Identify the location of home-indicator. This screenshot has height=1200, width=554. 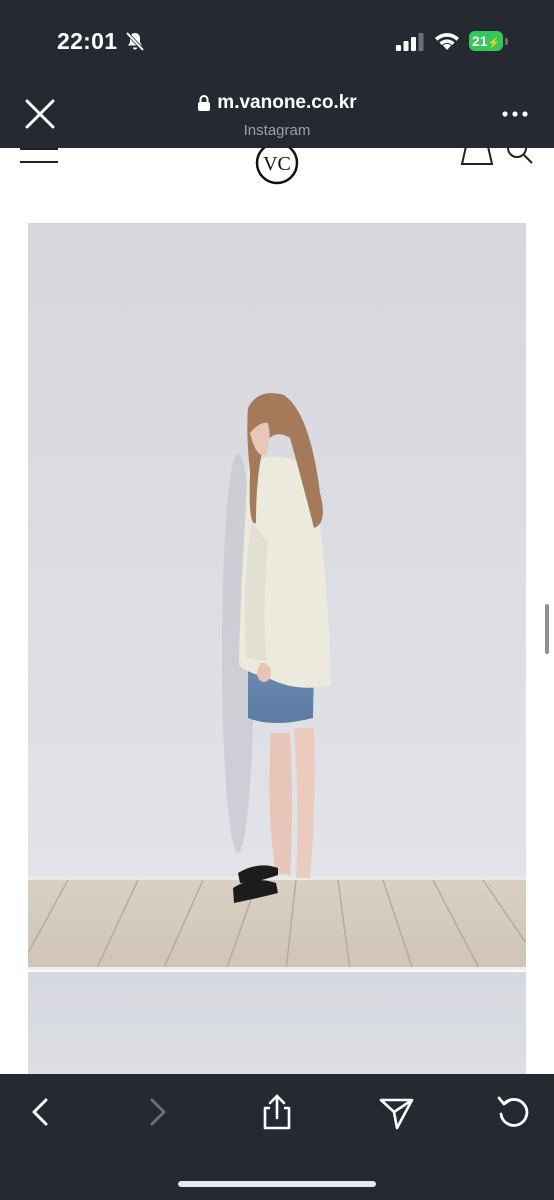
(277, 1184).